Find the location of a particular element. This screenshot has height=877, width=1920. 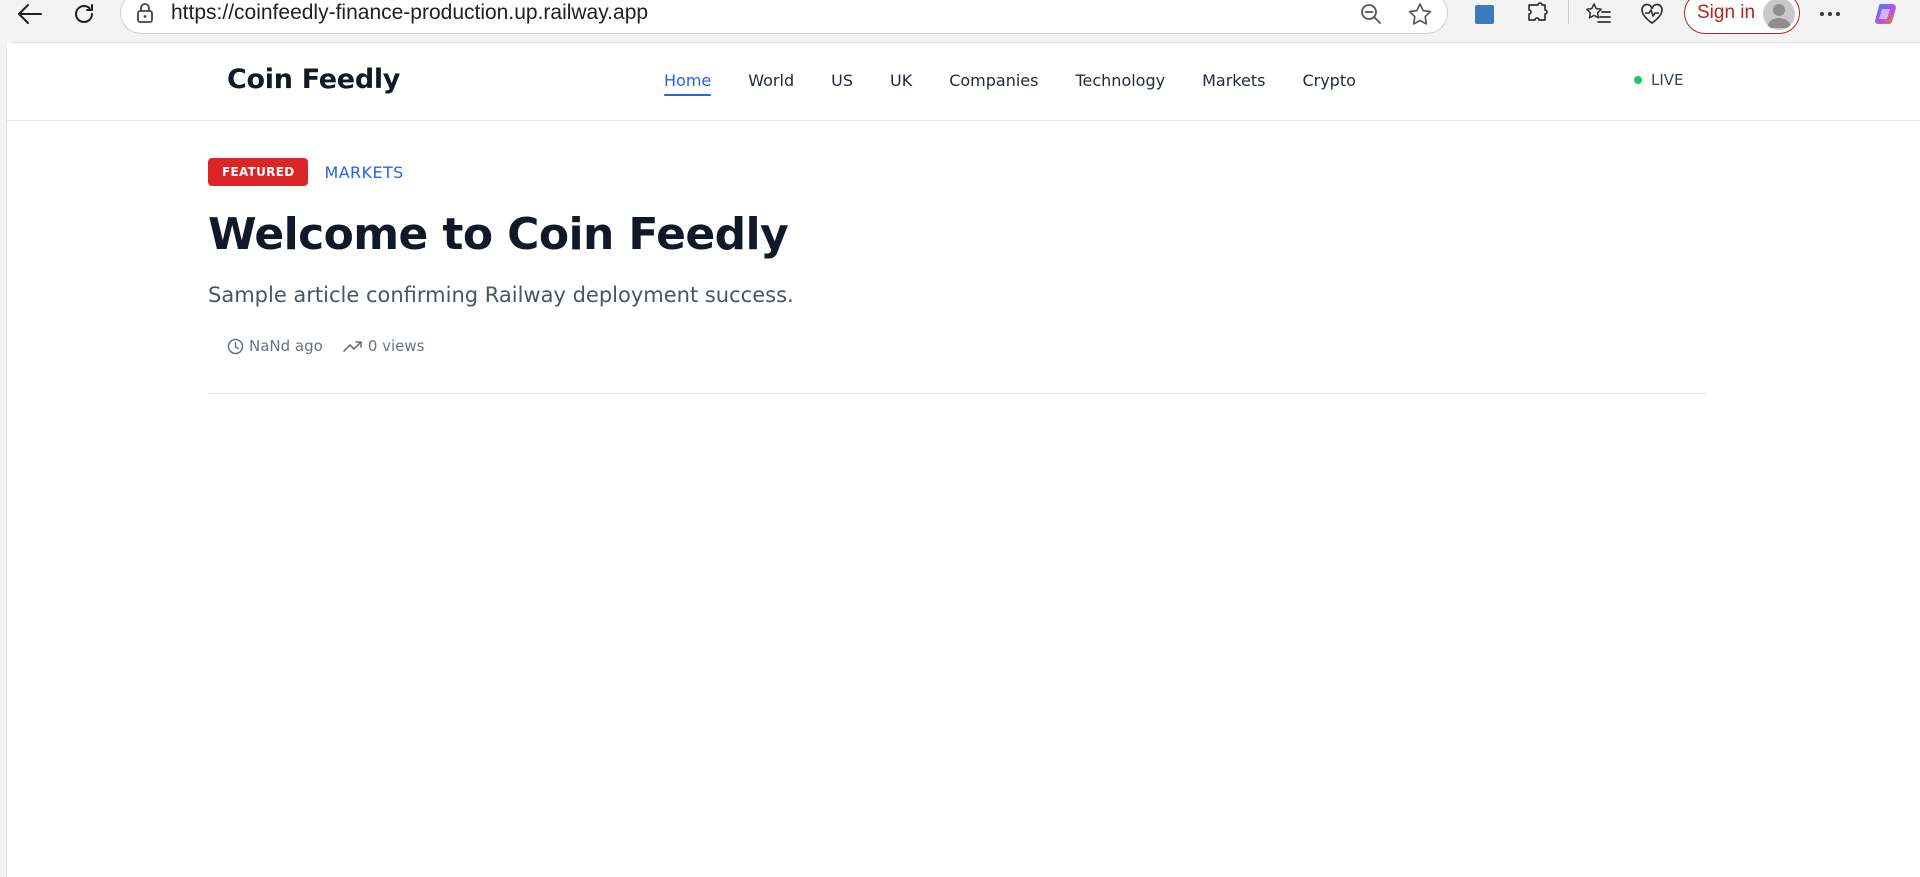

extensions-button is located at coordinates (1538, 14).